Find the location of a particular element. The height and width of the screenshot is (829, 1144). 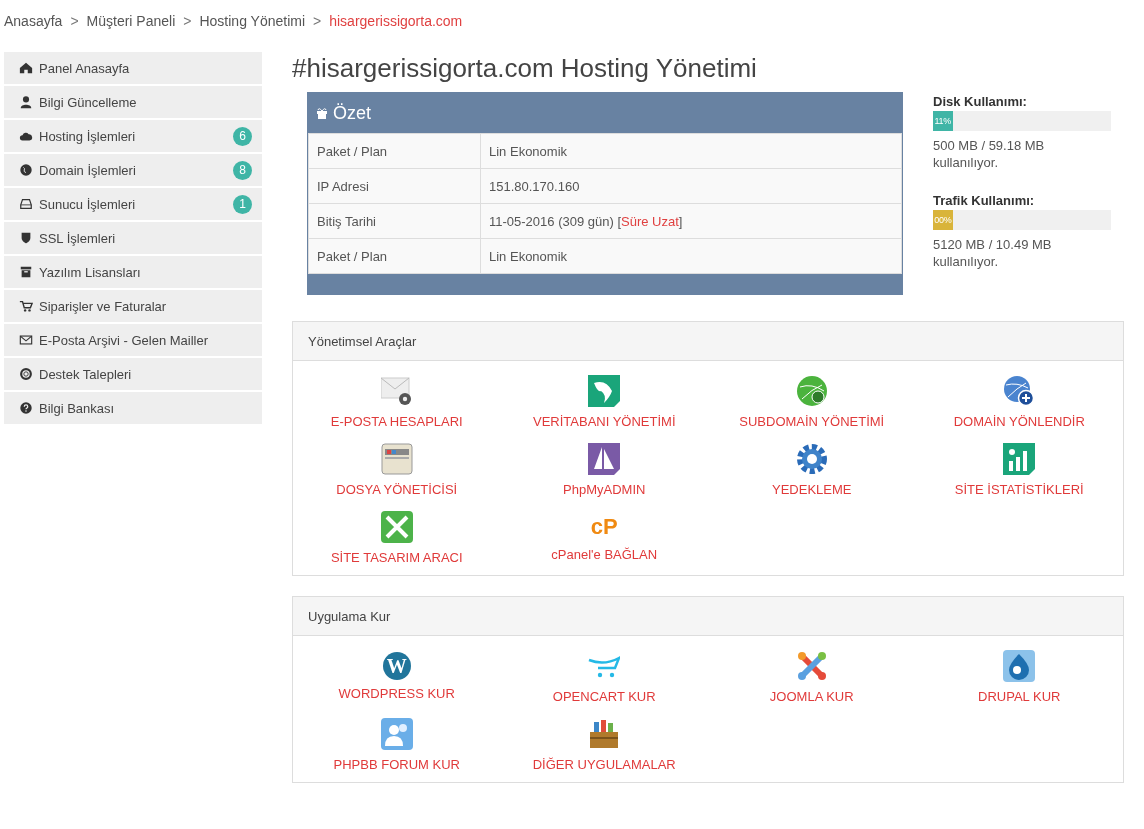

sidebar-item-label: Domain İşlemleri is located at coordinates (88, 170).